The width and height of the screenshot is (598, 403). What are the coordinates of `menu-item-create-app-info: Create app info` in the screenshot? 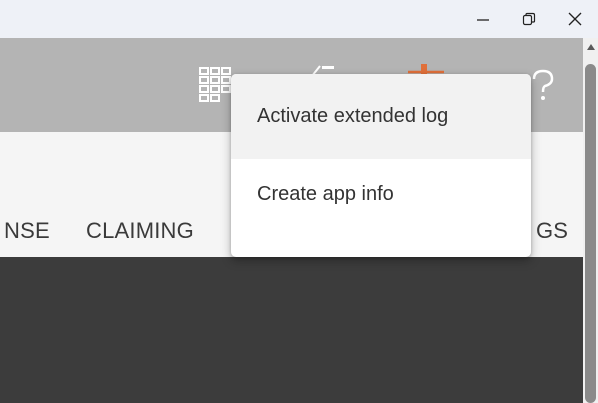 It's located at (381, 194).